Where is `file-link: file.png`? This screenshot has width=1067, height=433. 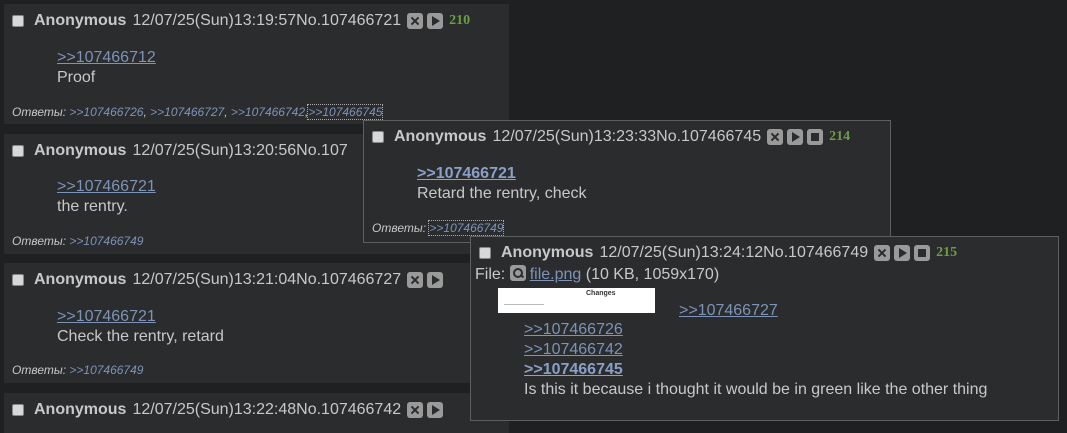 file-link: file.png is located at coordinates (556, 274).